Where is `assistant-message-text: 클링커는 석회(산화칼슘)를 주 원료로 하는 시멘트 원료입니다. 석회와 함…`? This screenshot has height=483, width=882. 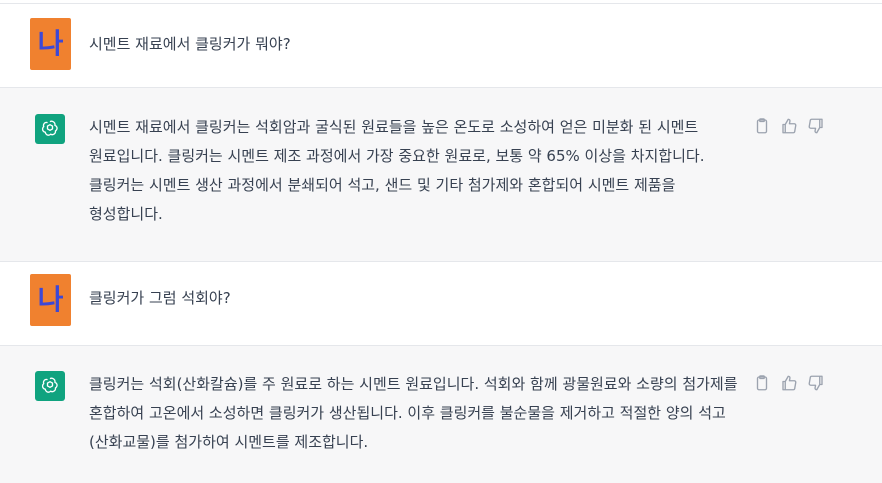
assistant-message-text: 클링커는 석회(산화칼슘)를 주 원료로 하는 시멘트 원료입니다. 석회와 함… is located at coordinates (413, 413).